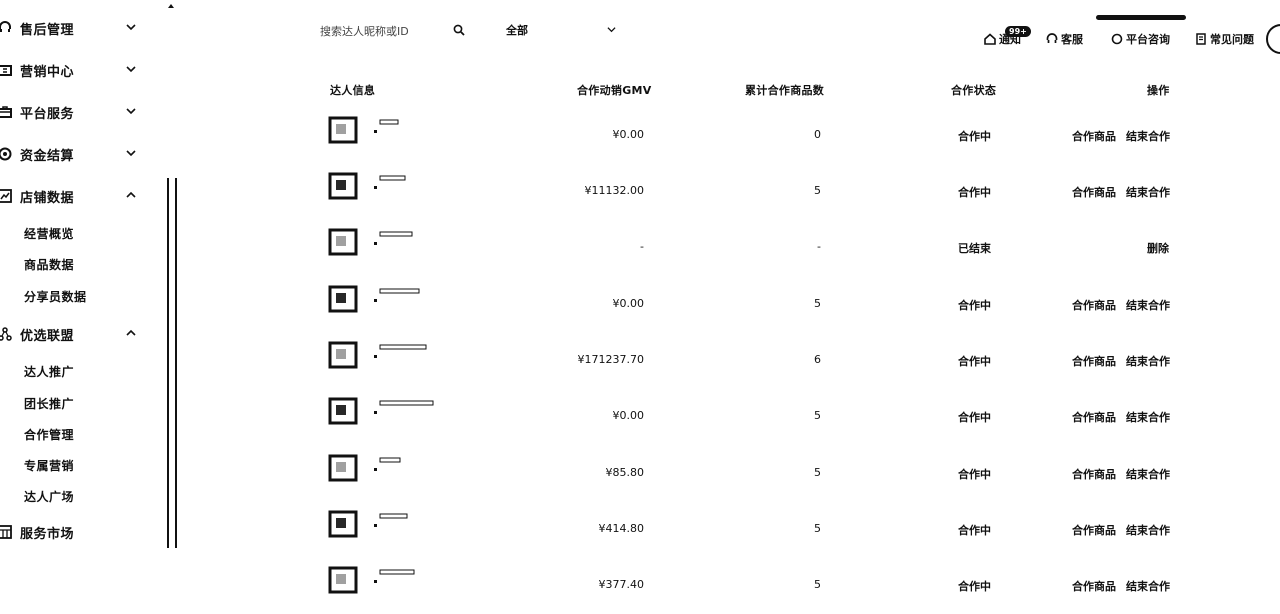 Image resolution: width=1280 pixels, height=614 pixels. What do you see at coordinates (353, 90) in the screenshot?
I see `column-header-influencer: 达人信息` at bounding box center [353, 90].